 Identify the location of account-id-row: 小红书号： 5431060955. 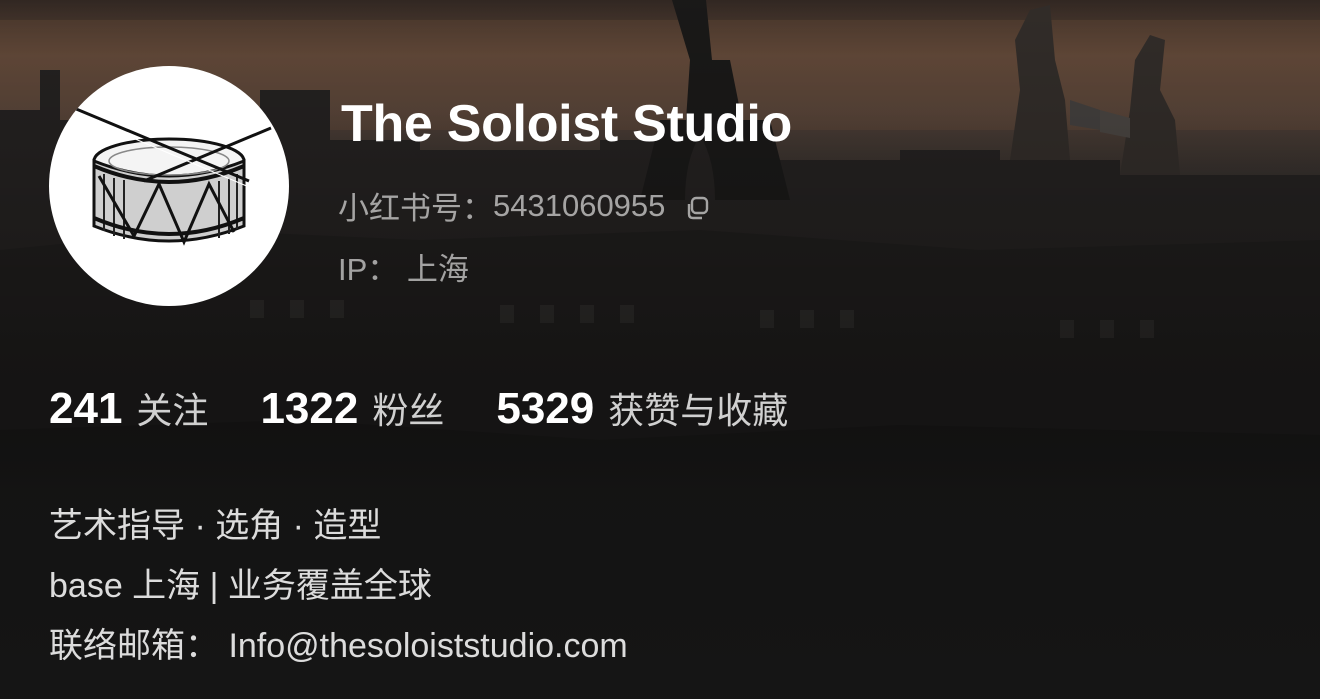
(524, 205).